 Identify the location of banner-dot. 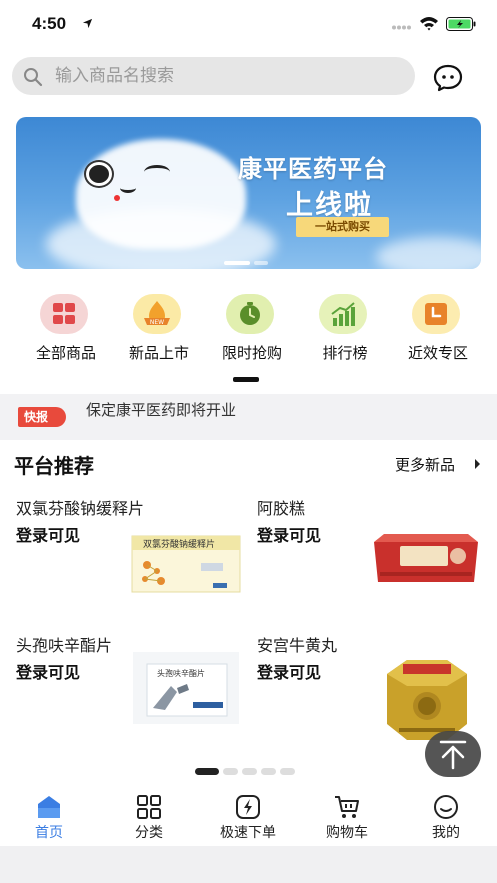
(261, 263).